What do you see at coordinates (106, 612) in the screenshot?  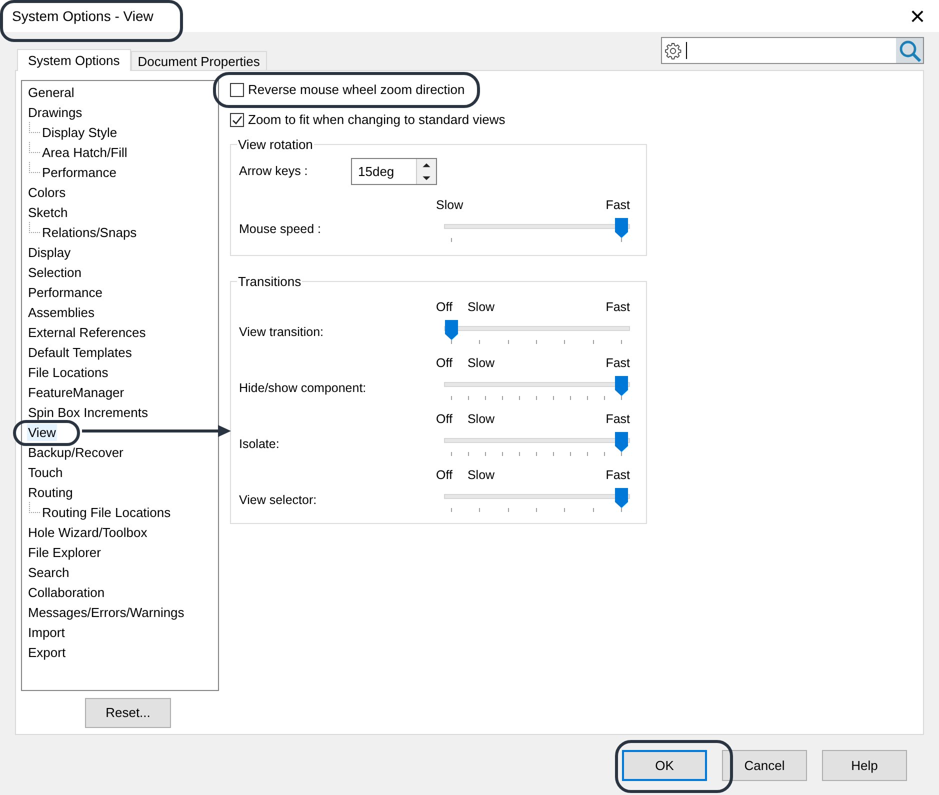 I see `tree-item: Messages/Errors/Warnings` at bounding box center [106, 612].